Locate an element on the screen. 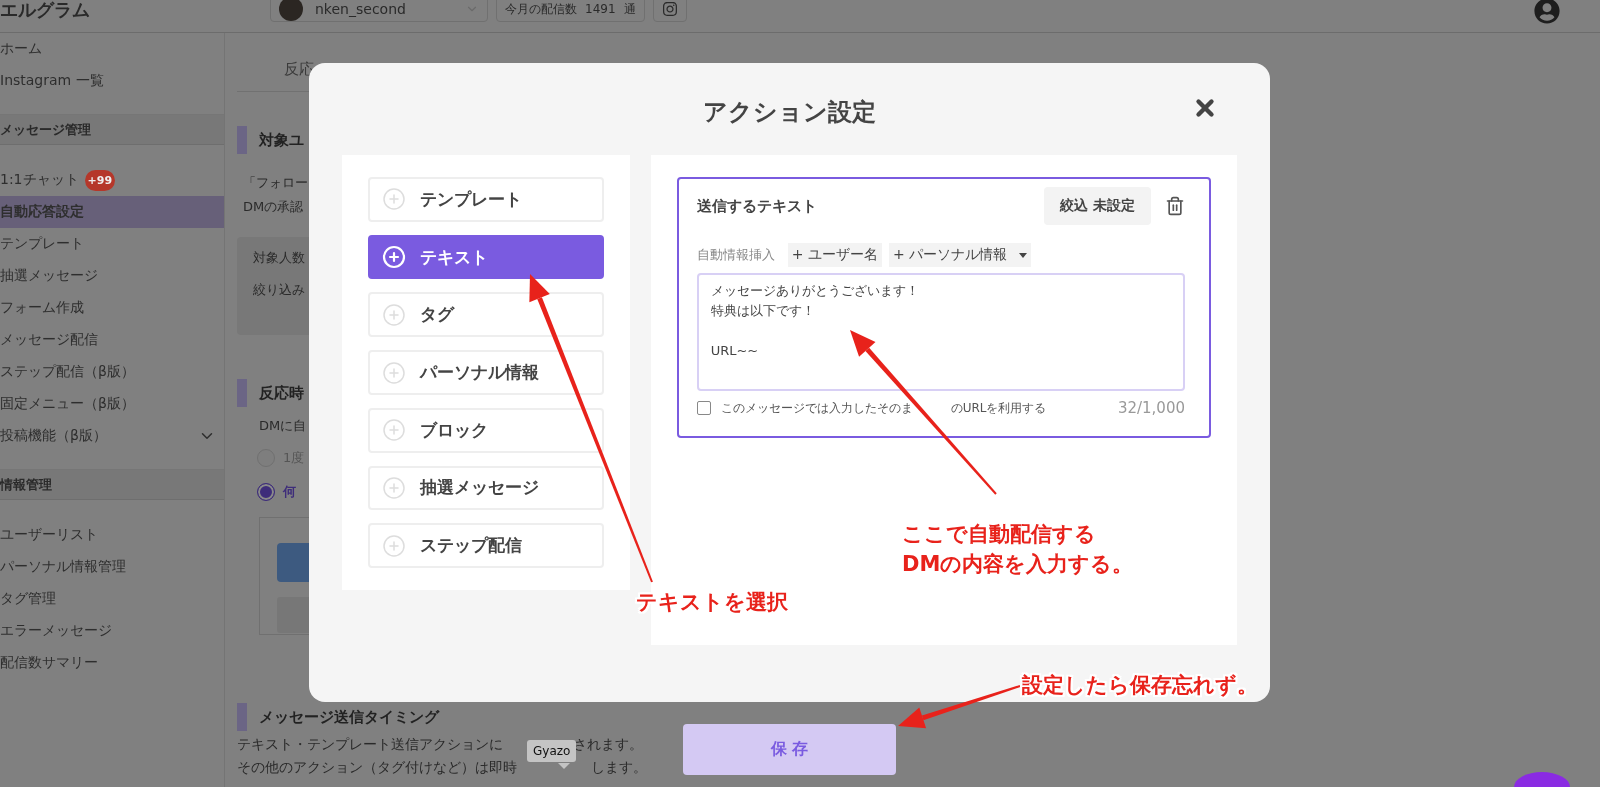  message-line: 特典は以下です！ is located at coordinates (762, 311).